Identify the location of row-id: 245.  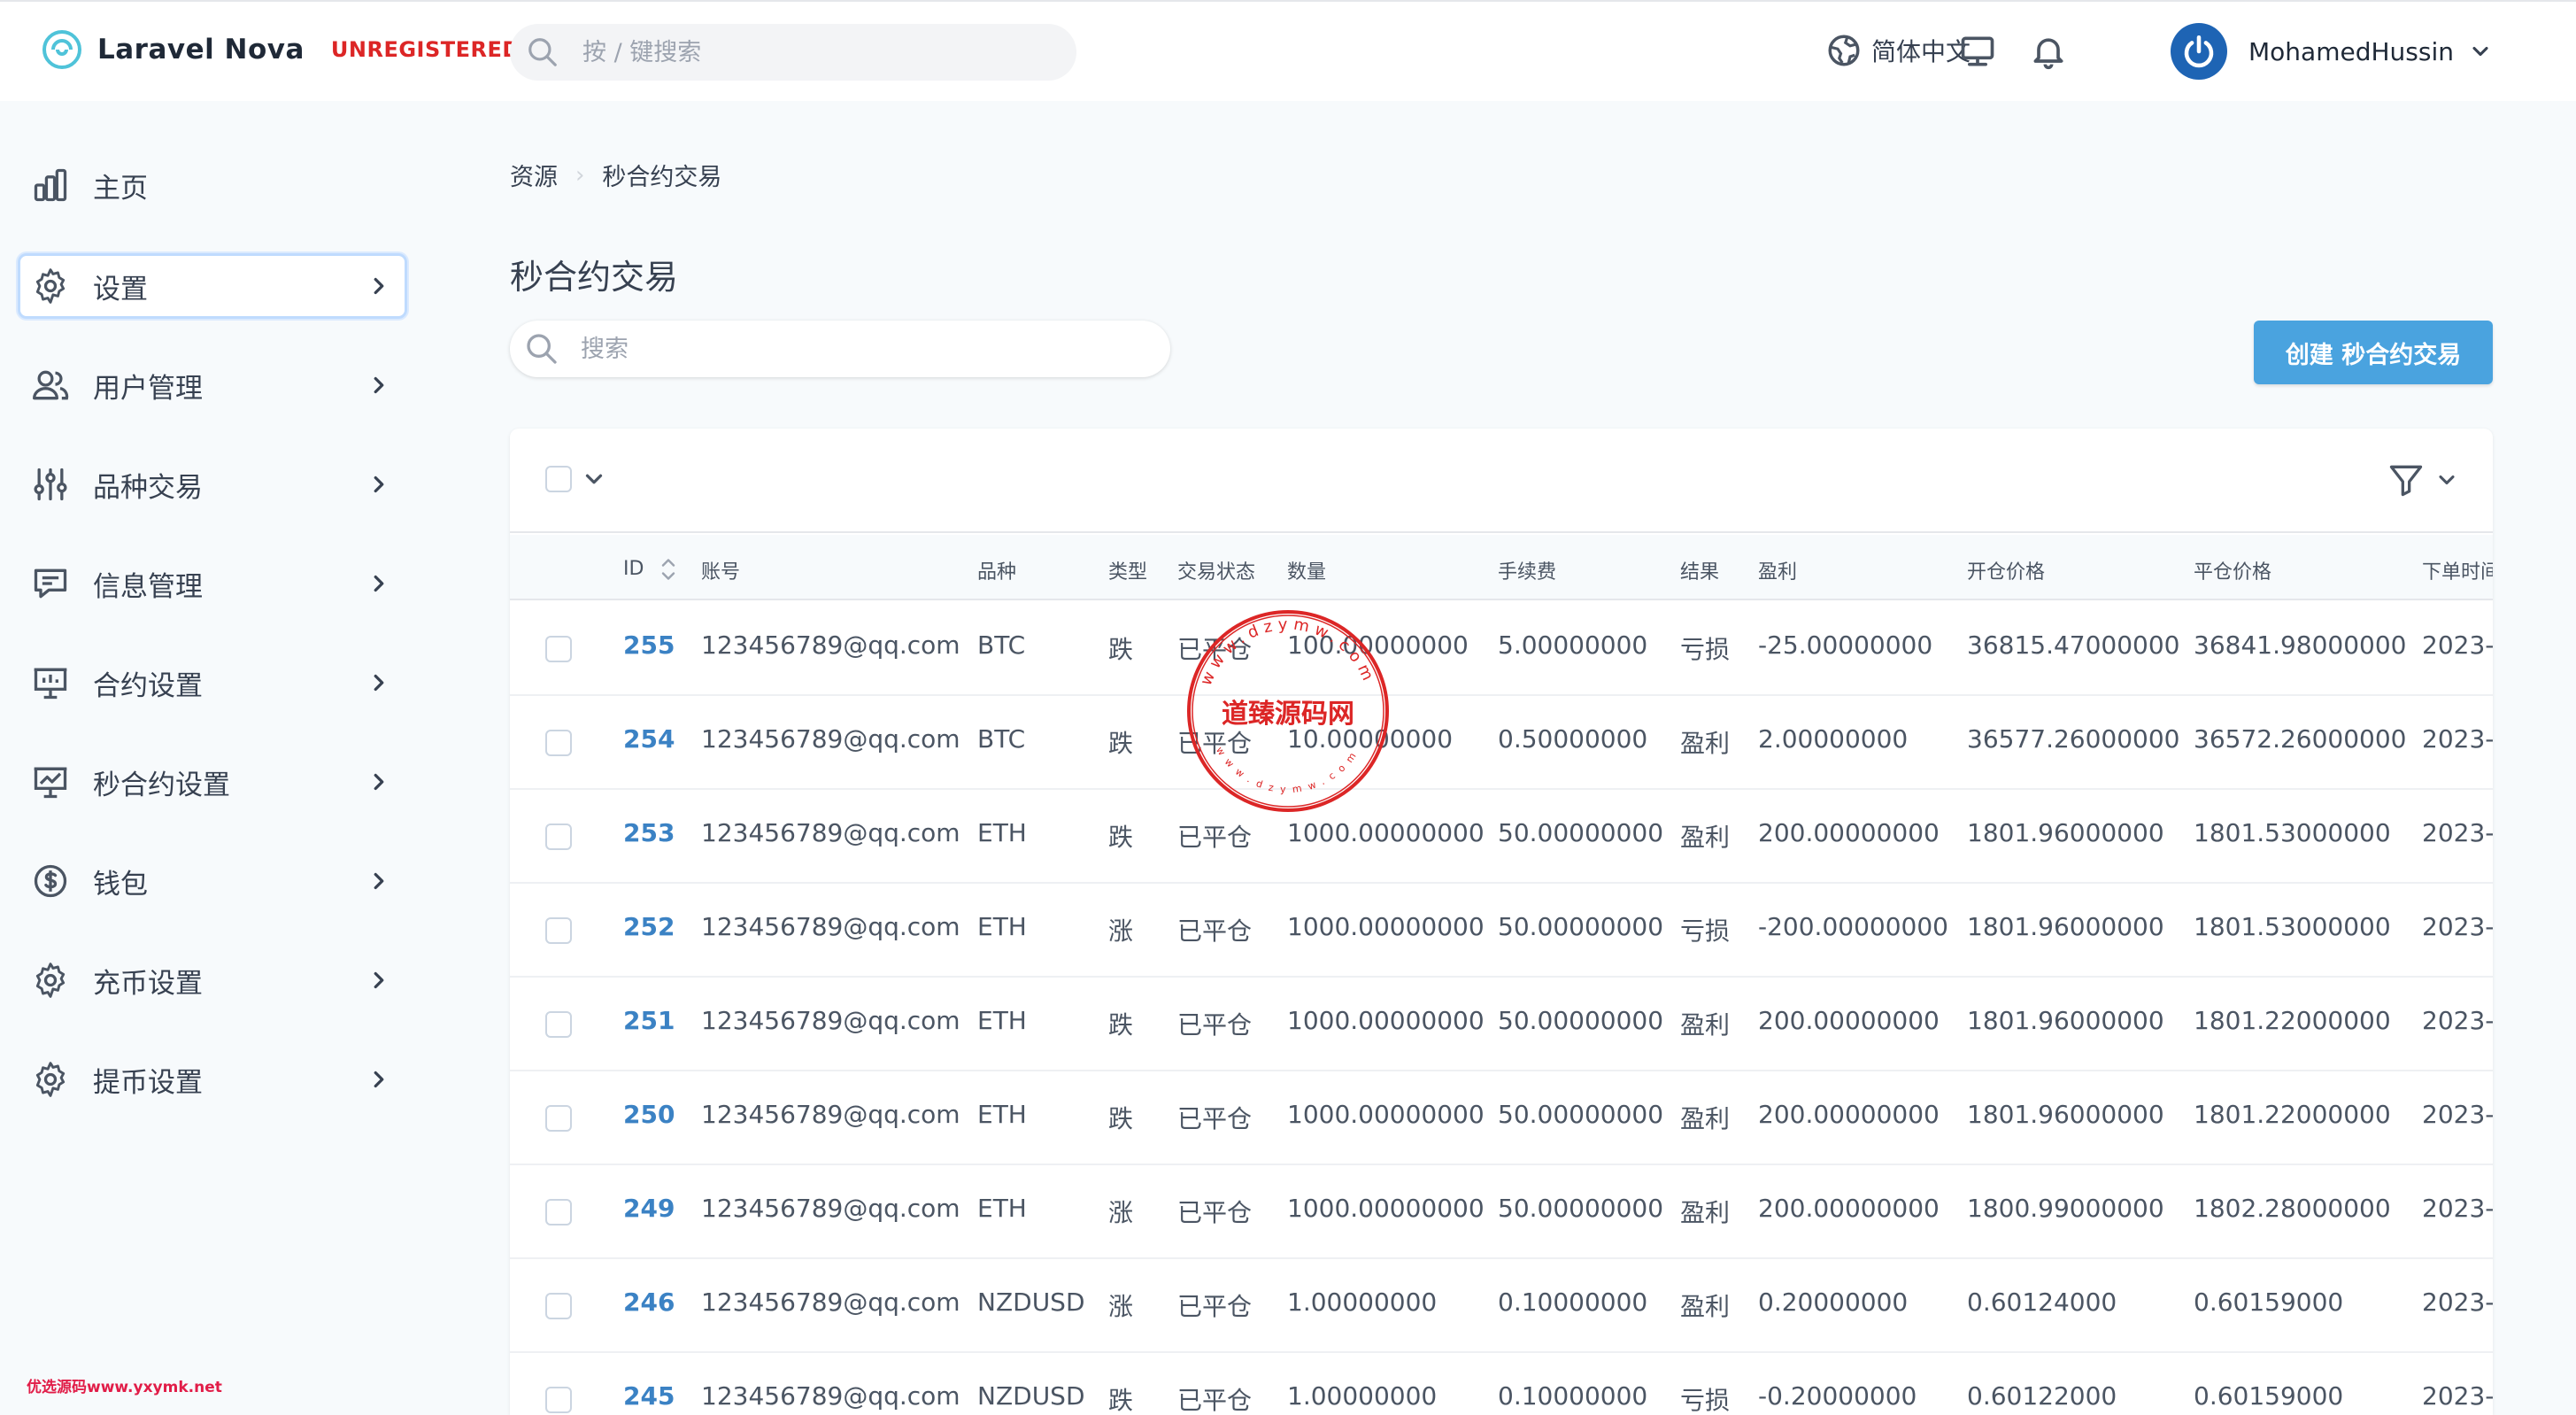
(649, 1396).